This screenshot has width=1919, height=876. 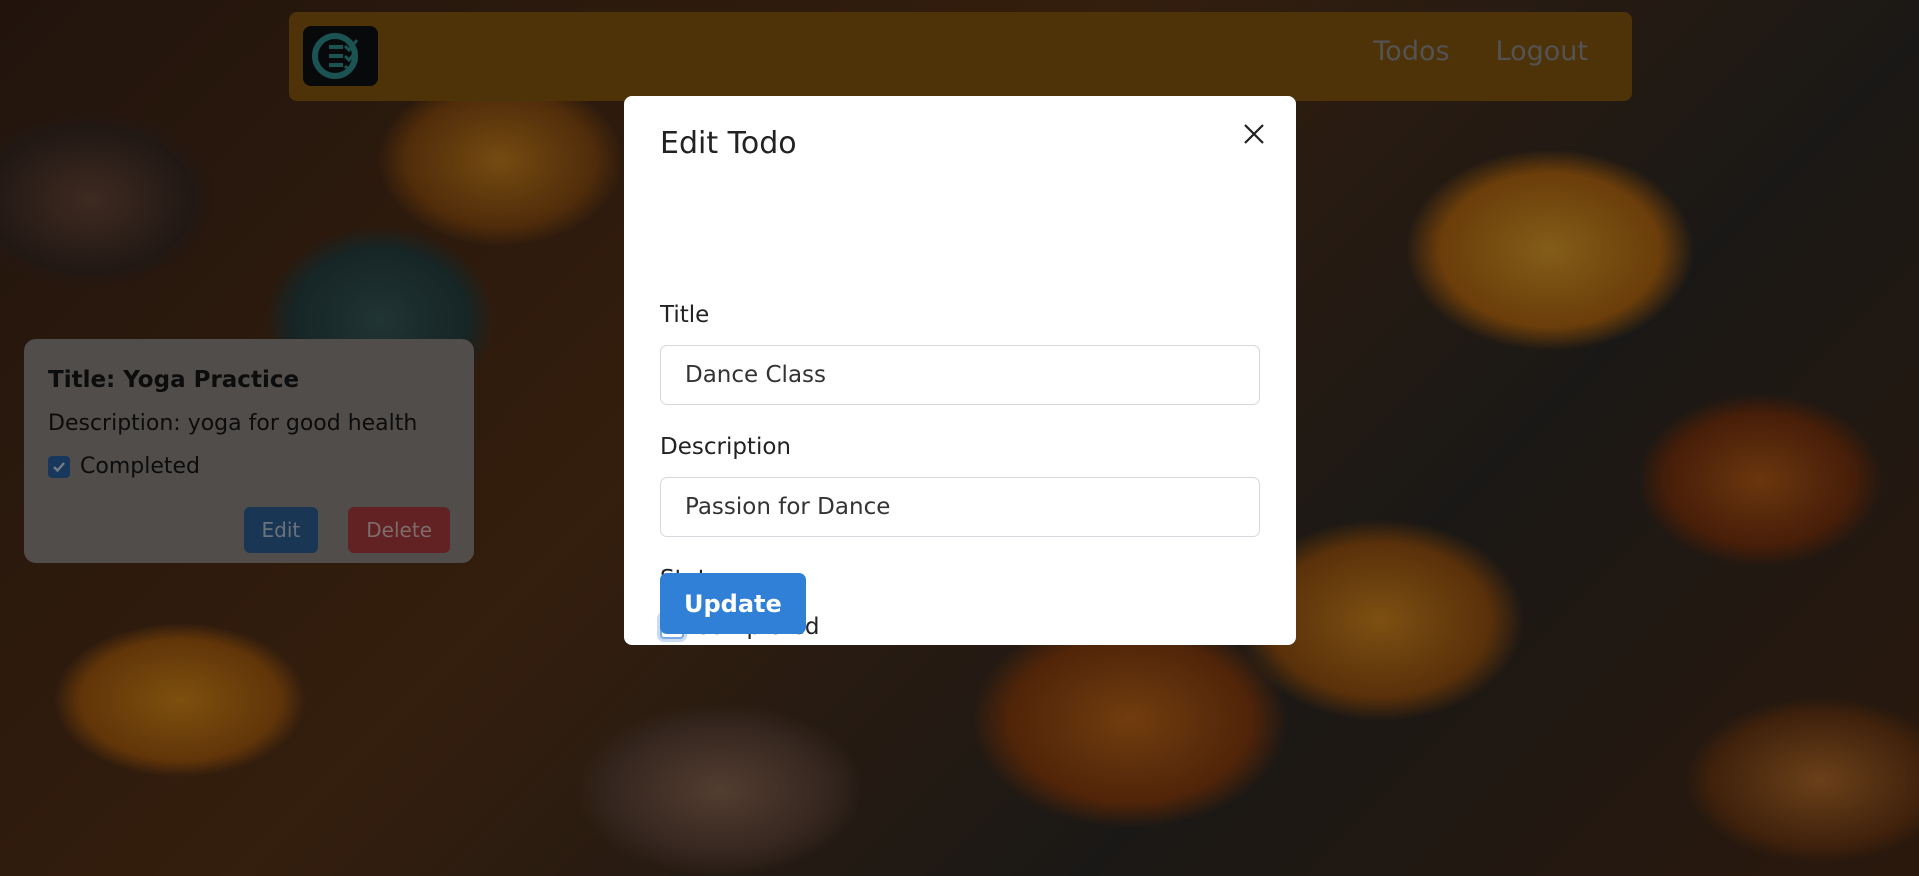 I want to click on description-input, so click(x=960, y=507).